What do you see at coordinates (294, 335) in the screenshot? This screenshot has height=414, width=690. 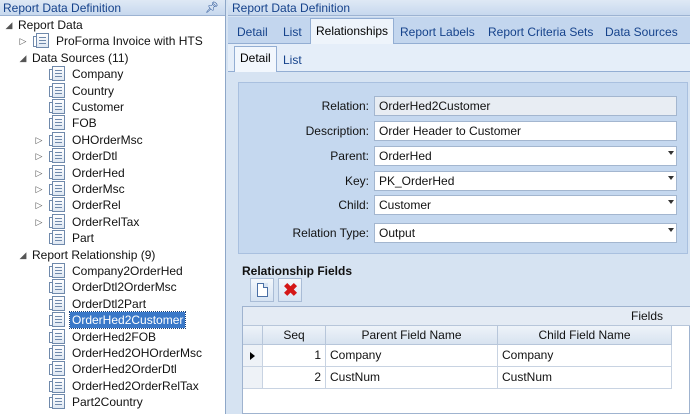 I see `column-header-seq: Seq` at bounding box center [294, 335].